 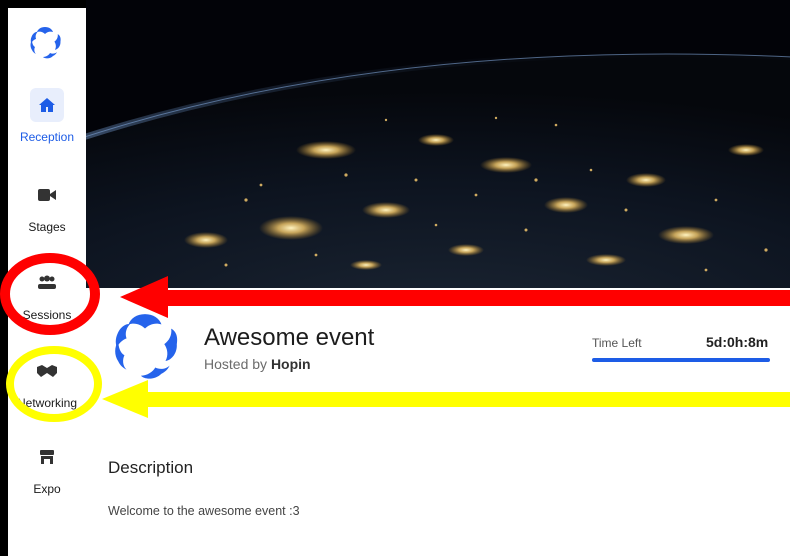 What do you see at coordinates (737, 342) in the screenshot?
I see `time-left-value: 5d:0h:8m` at bounding box center [737, 342].